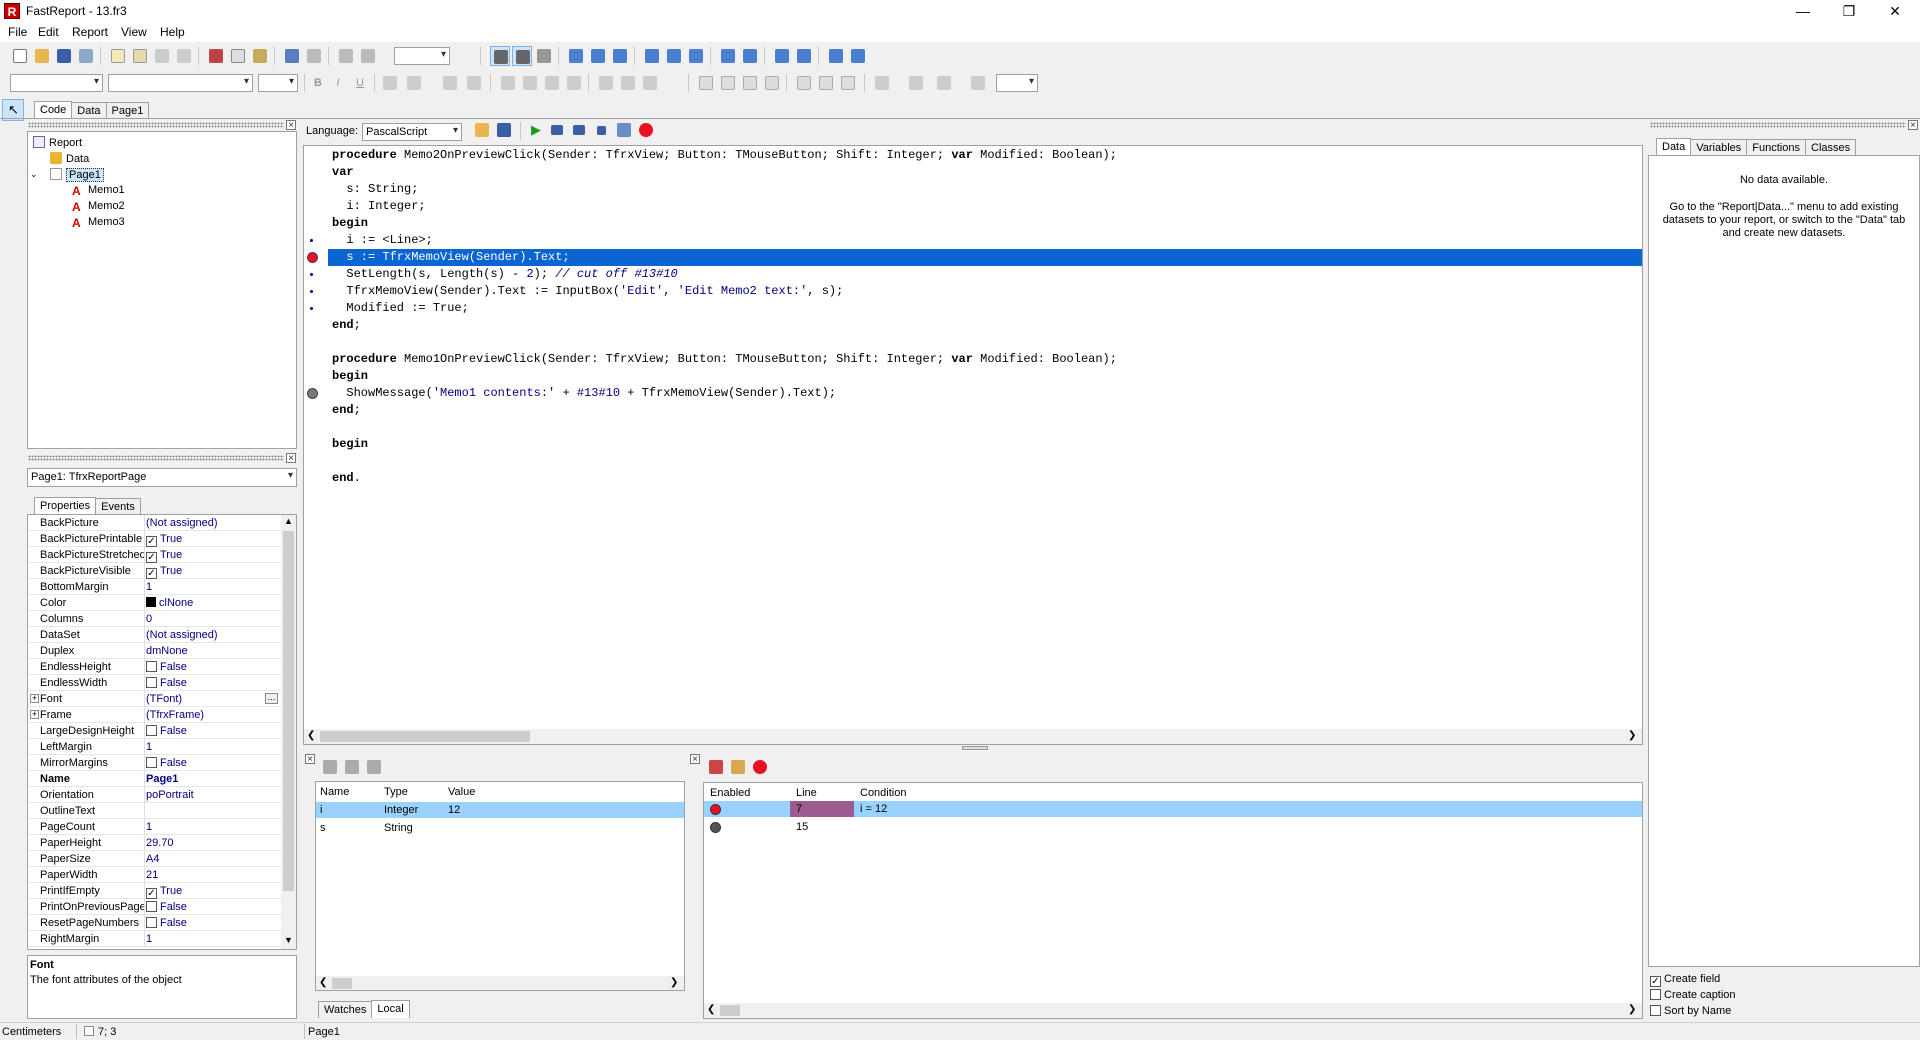  Describe the element at coordinates (346, 410) in the screenshot. I see `code-line: end;` at that location.